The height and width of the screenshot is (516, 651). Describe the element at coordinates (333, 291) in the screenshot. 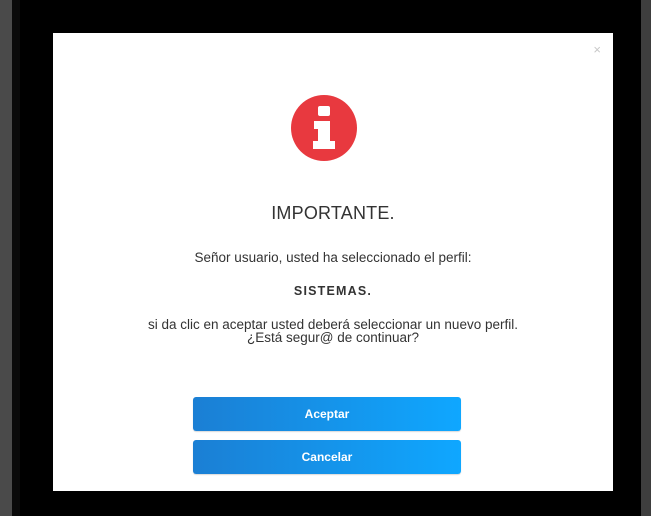

I see `profile-name: SISTEMAS.` at that location.